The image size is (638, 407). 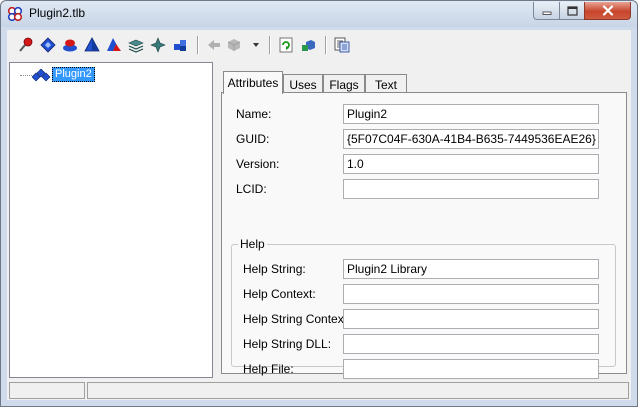 What do you see at coordinates (308, 45) in the screenshot?
I see `cube-tool-icon` at bounding box center [308, 45].